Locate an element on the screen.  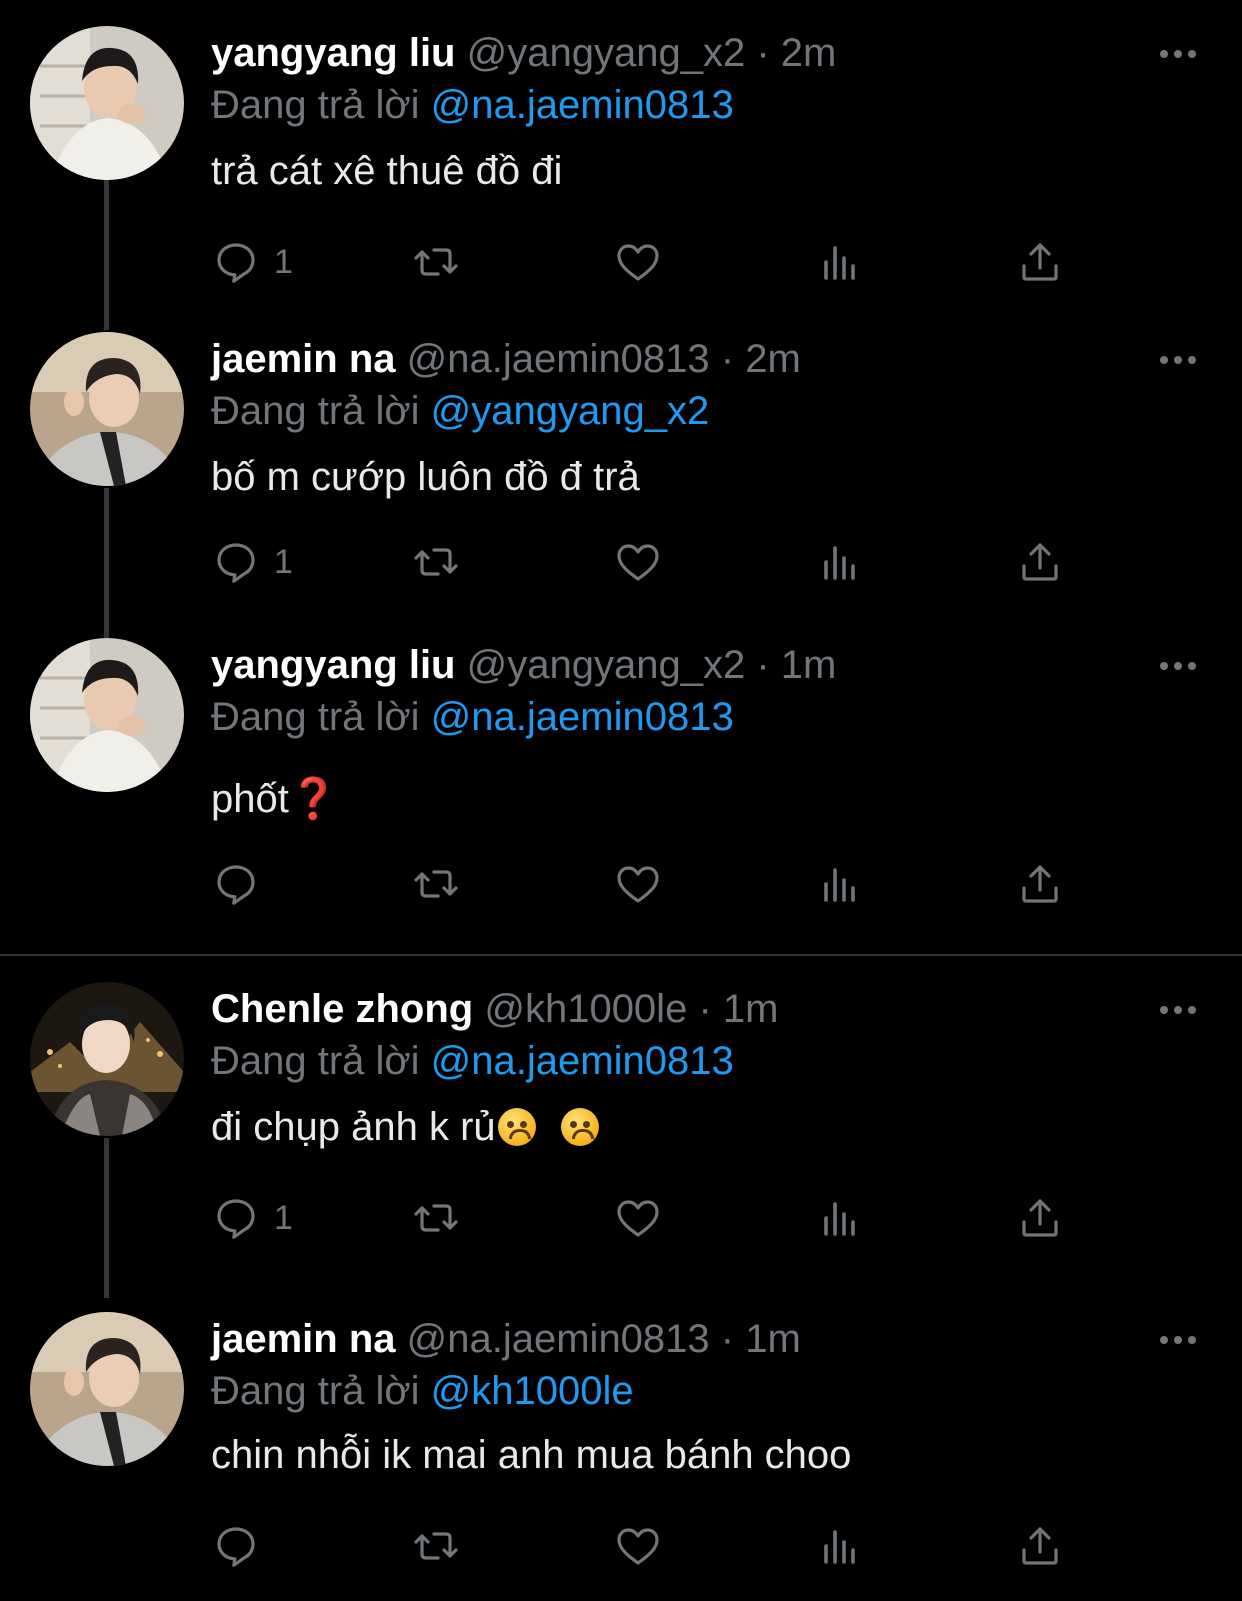
handle: @kh1000le is located at coordinates (585, 1009).